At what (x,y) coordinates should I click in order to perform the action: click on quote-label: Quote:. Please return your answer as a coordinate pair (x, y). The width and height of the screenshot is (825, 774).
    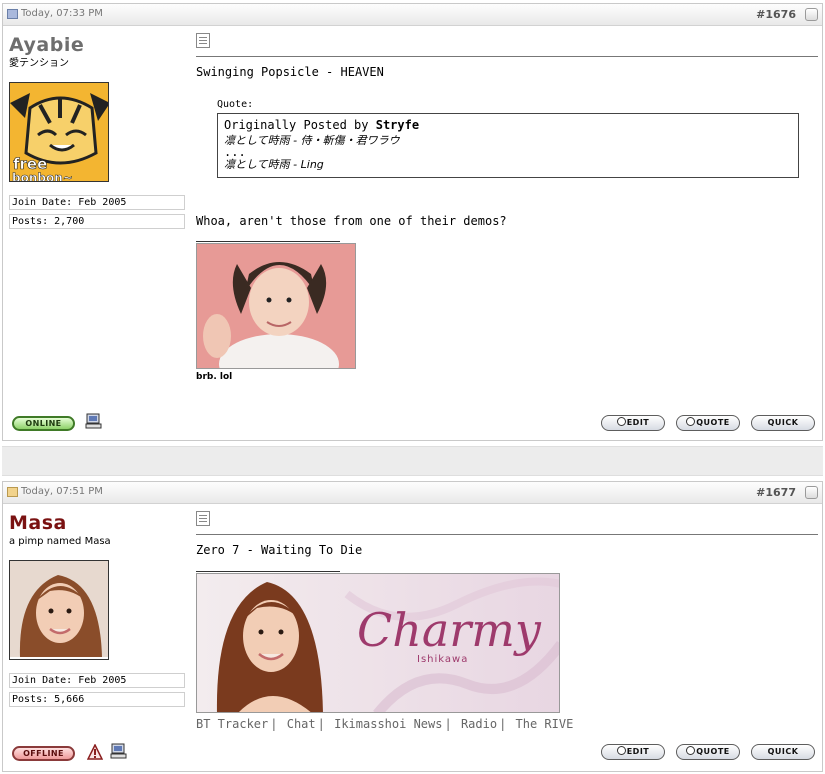
    Looking at the image, I should click on (235, 104).